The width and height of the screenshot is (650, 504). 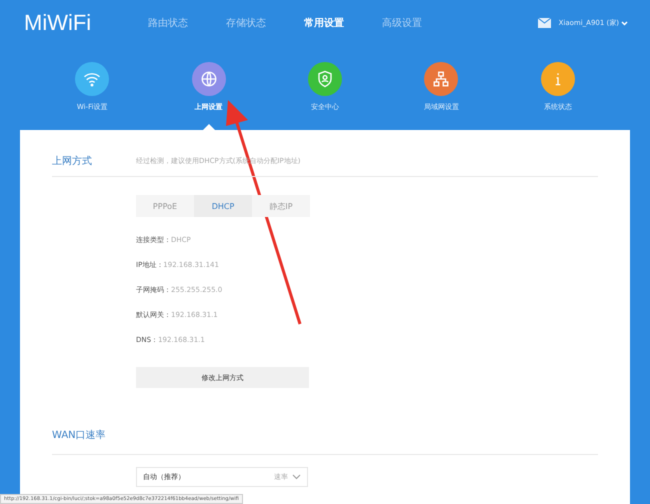 I want to click on nav-tab: 常用设置, so click(x=324, y=23).